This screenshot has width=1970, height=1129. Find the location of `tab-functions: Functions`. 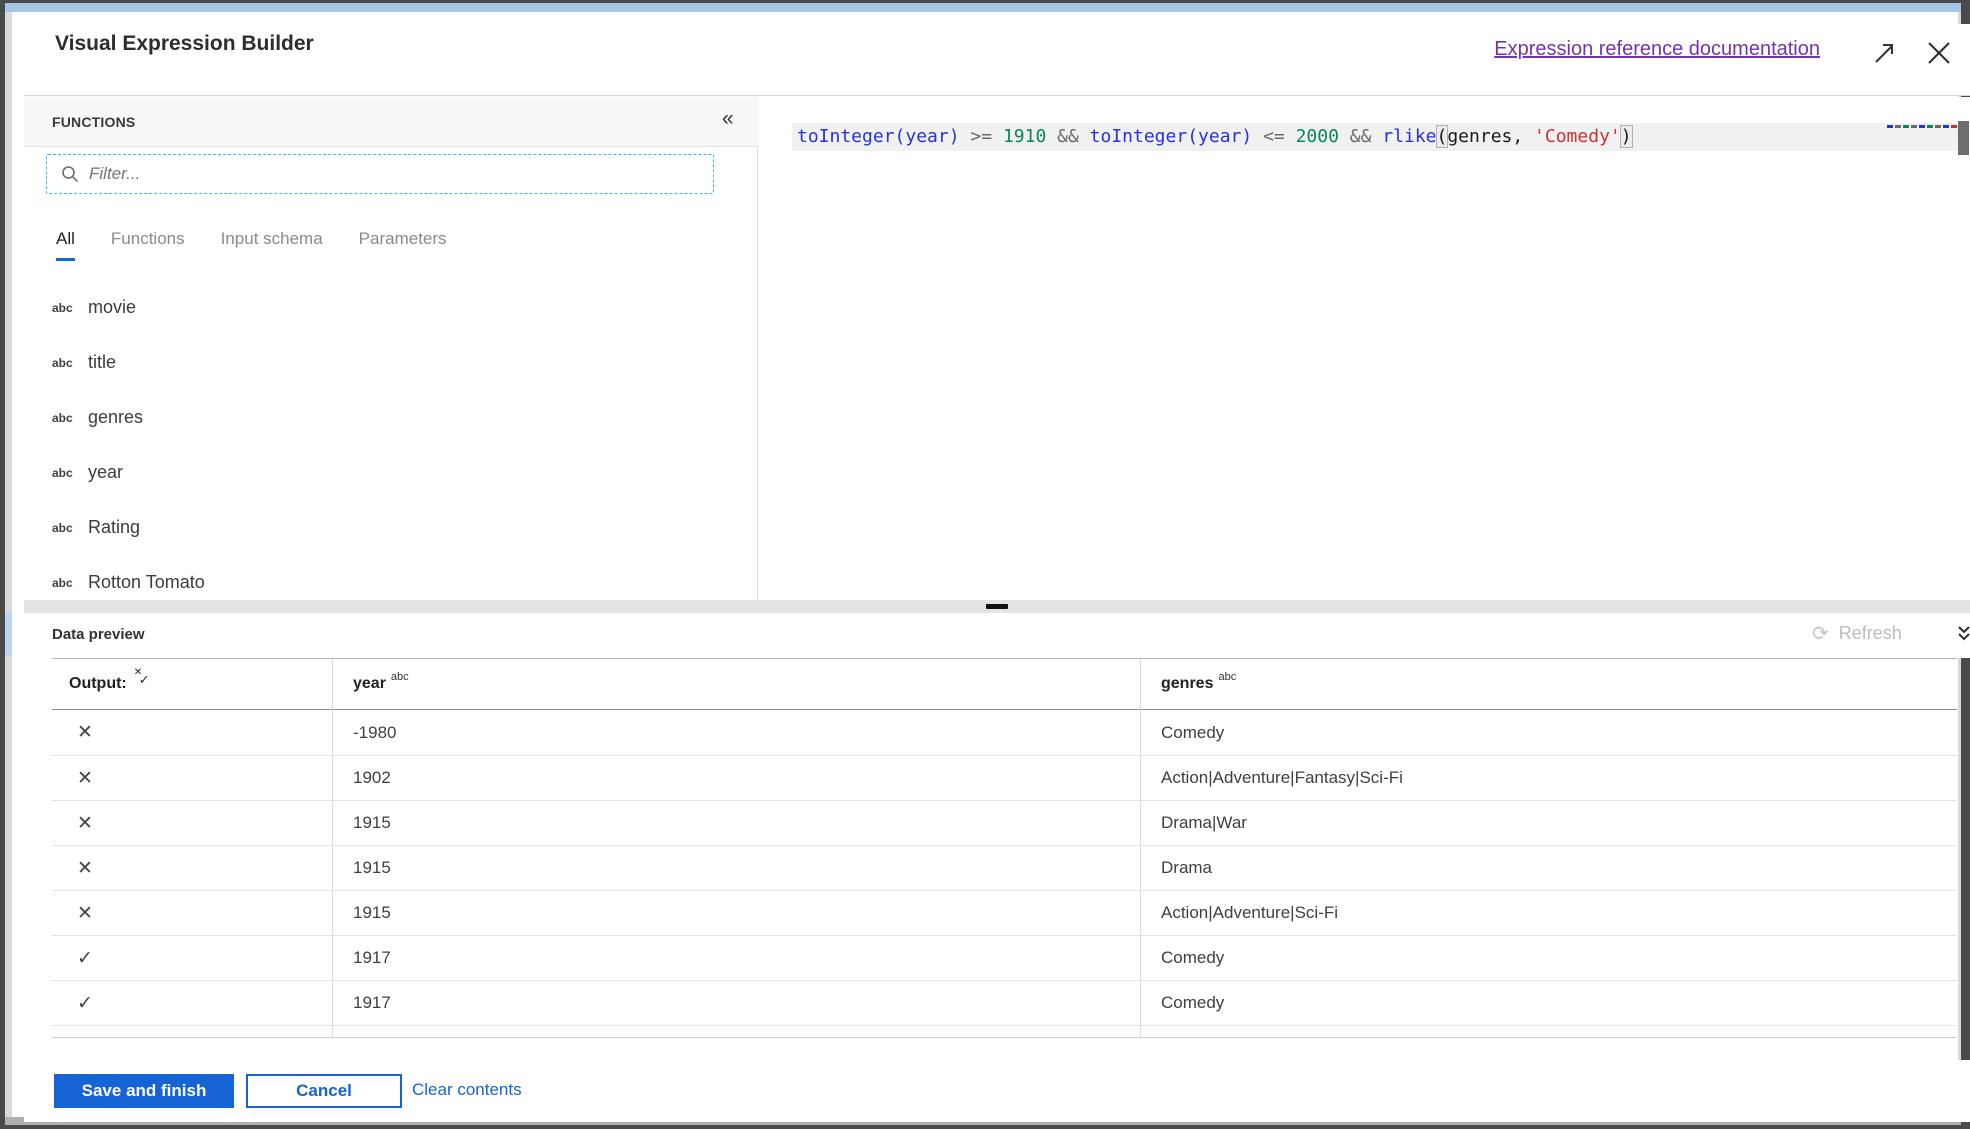

tab-functions: Functions is located at coordinates (148, 245).